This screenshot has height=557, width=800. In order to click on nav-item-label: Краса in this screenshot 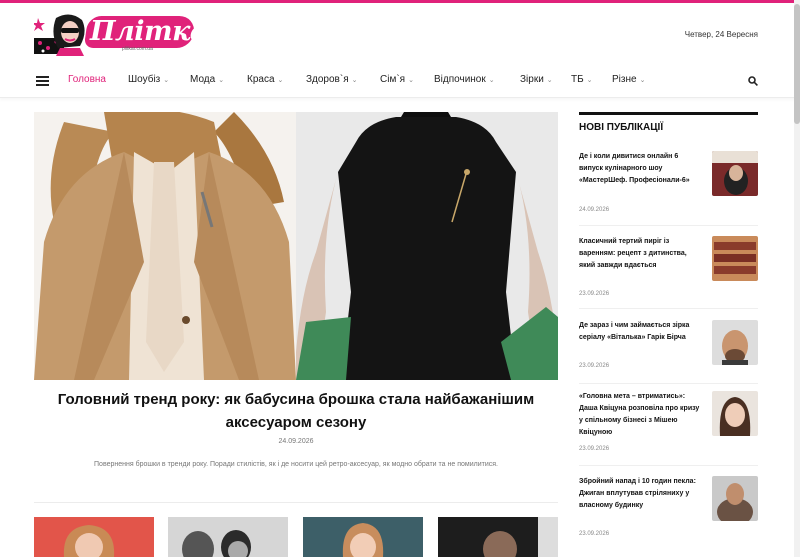, I will do `click(261, 79)`.